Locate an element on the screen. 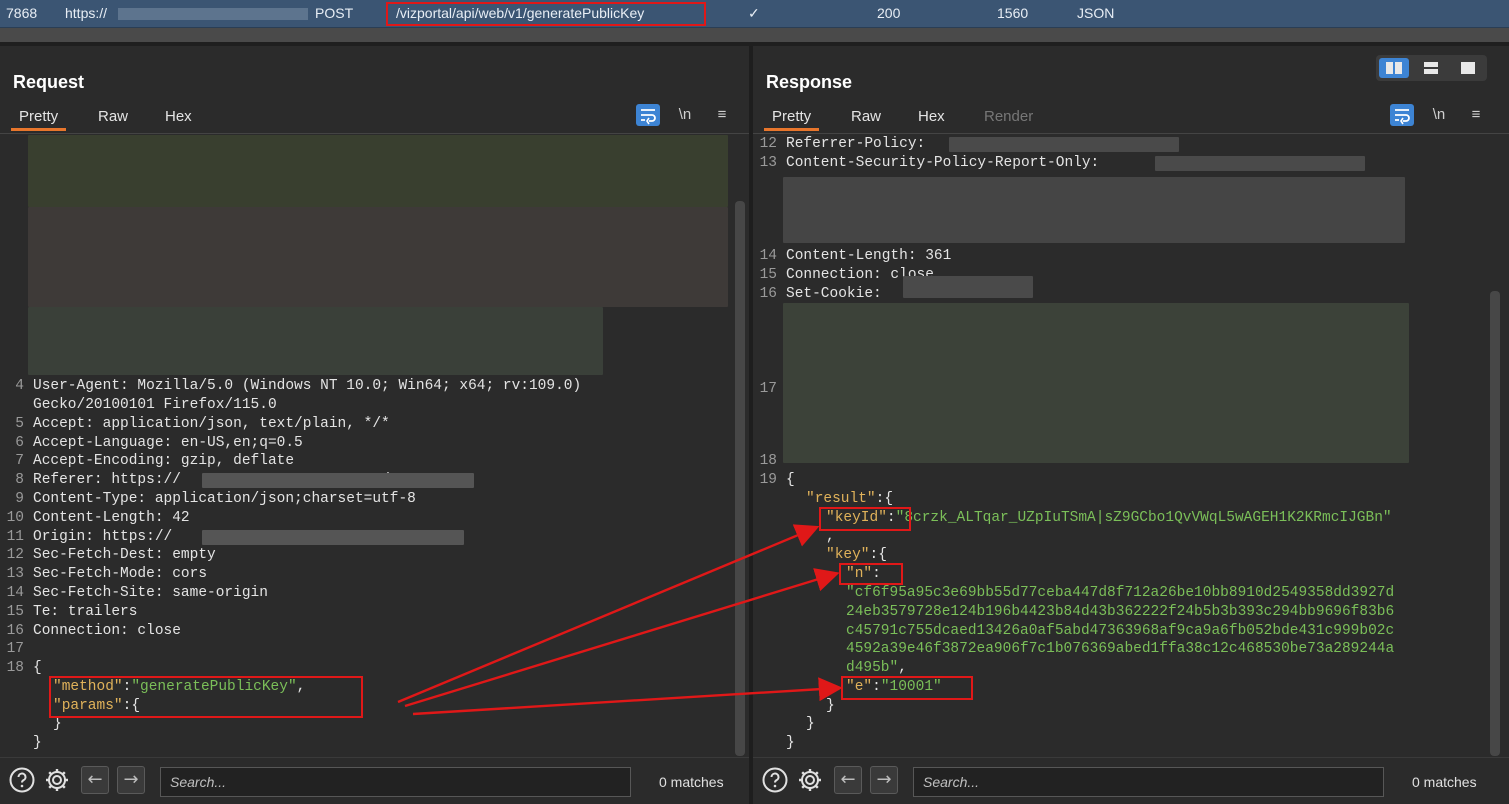 The width and height of the screenshot is (1509, 804). request-matches: 0 matches is located at coordinates (691, 782).